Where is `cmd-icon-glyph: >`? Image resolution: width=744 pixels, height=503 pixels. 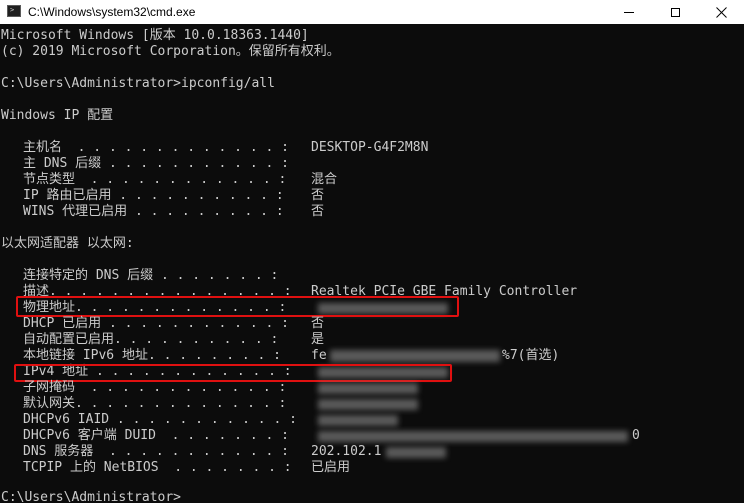
cmd-icon-glyph: > is located at coordinates (12, 10).